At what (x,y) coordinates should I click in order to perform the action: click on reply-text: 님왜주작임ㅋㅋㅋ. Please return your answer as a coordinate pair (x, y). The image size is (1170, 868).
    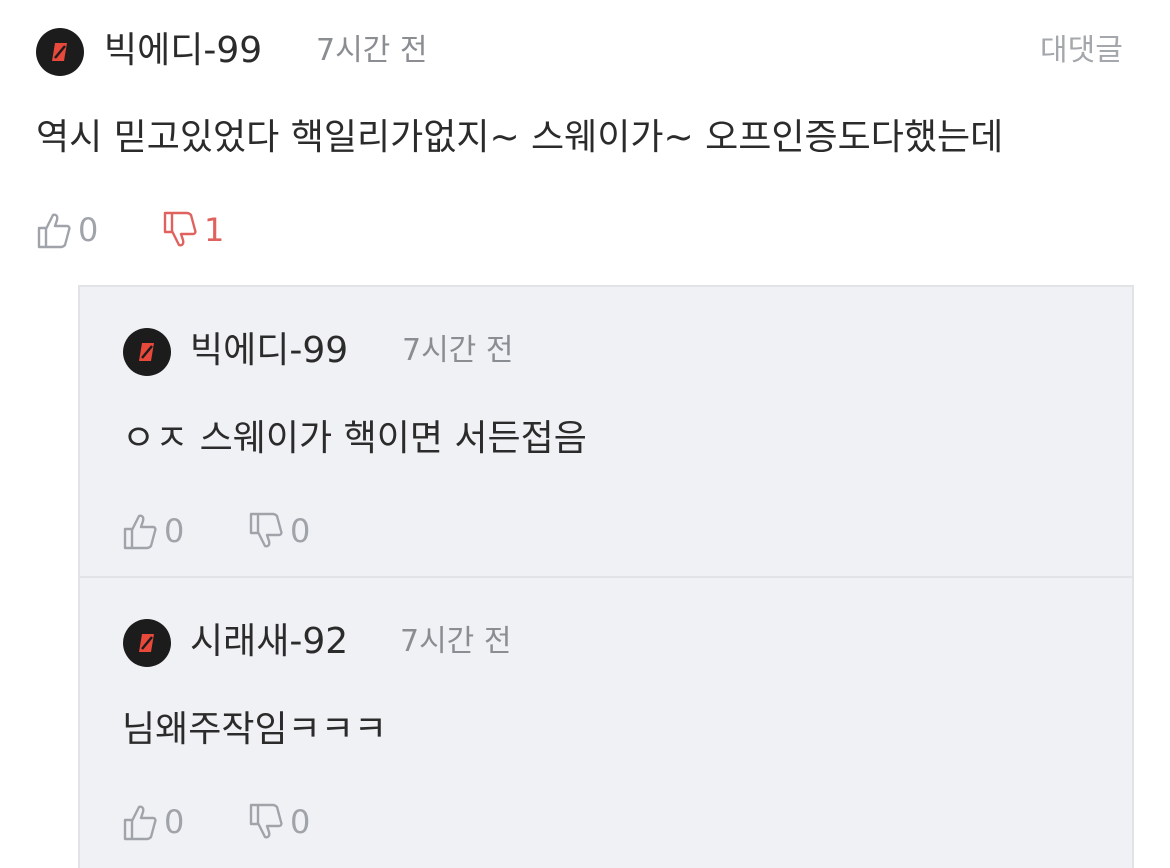
    Looking at the image, I should click on (254, 729).